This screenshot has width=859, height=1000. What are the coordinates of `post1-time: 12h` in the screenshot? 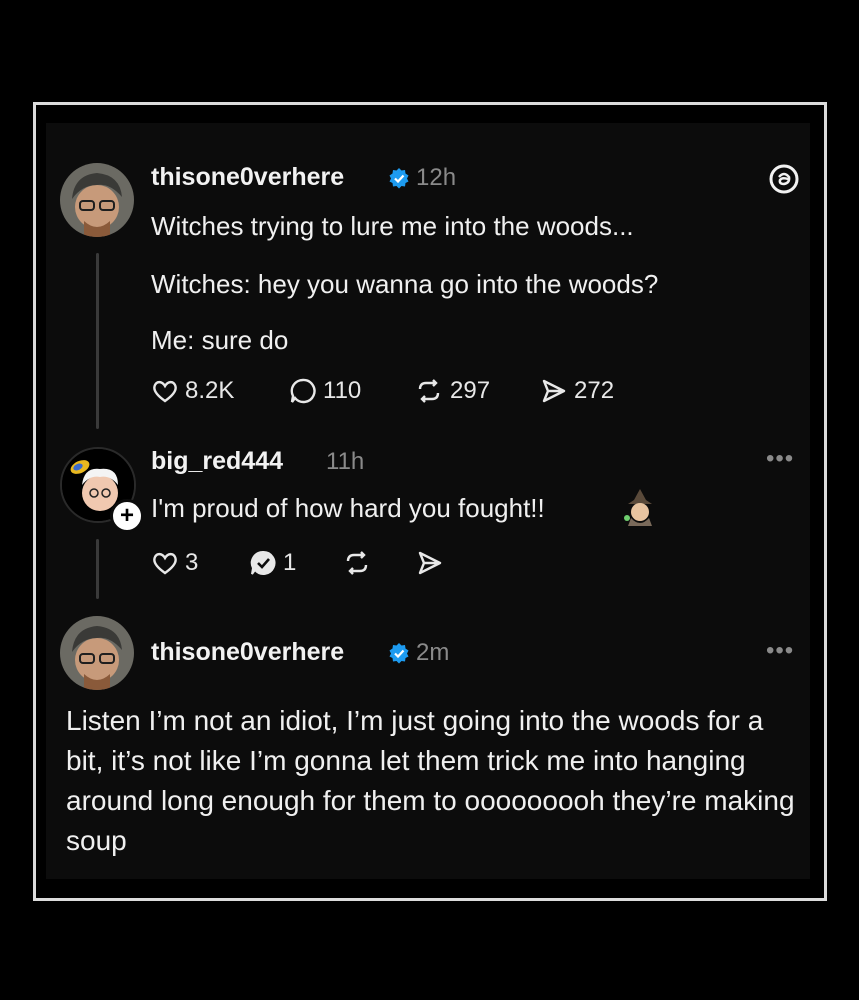 It's located at (436, 177).